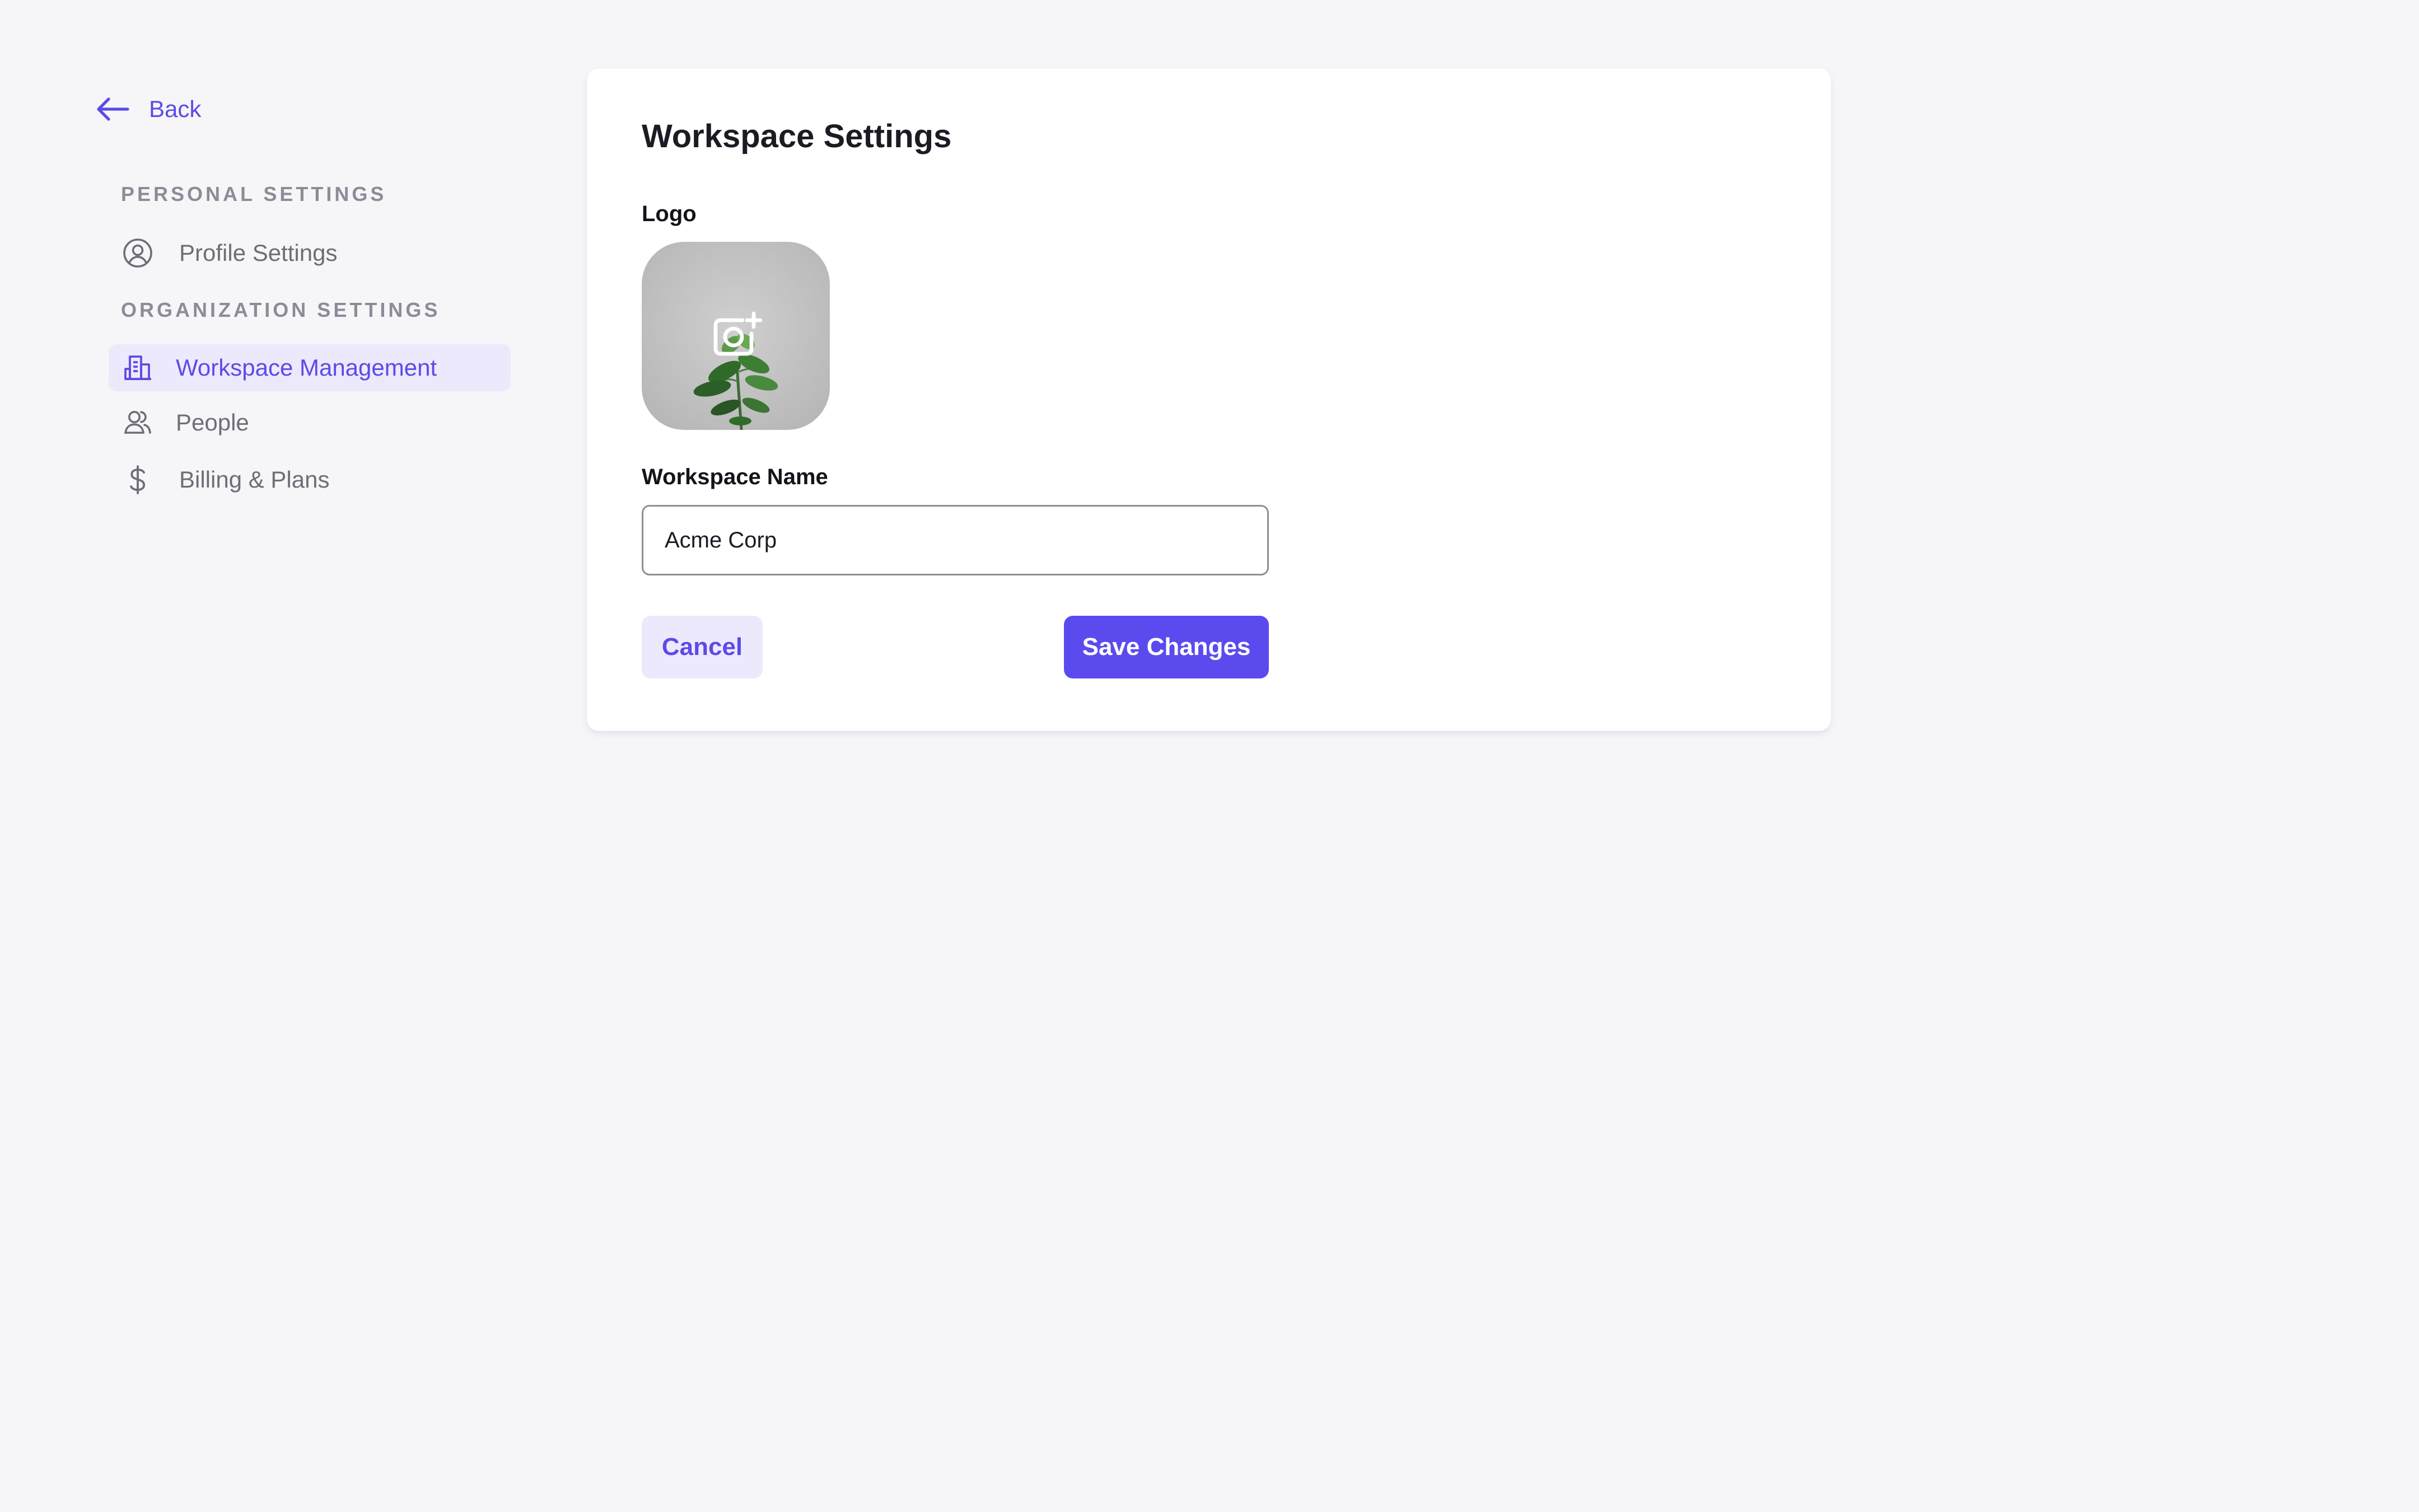 The image size is (2419, 1512). I want to click on camera-plus-icon, so click(738, 333).